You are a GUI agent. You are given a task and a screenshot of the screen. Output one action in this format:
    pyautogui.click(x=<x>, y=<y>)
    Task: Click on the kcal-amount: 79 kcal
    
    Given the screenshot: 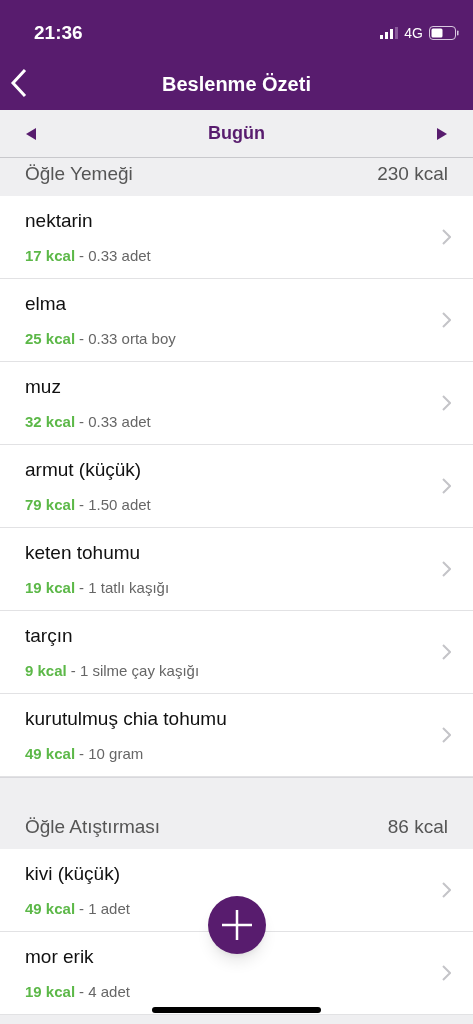 What is the action you would take?
    pyautogui.click(x=50, y=504)
    